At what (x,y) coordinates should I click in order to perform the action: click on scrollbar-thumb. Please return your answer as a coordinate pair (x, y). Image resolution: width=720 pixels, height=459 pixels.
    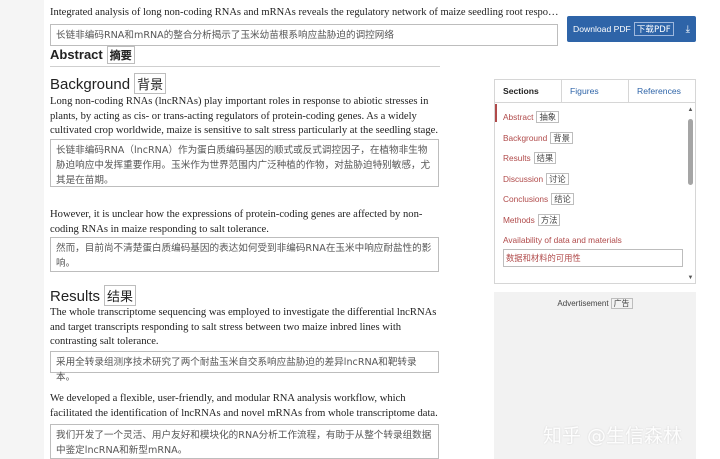
    Looking at the image, I should click on (690, 152).